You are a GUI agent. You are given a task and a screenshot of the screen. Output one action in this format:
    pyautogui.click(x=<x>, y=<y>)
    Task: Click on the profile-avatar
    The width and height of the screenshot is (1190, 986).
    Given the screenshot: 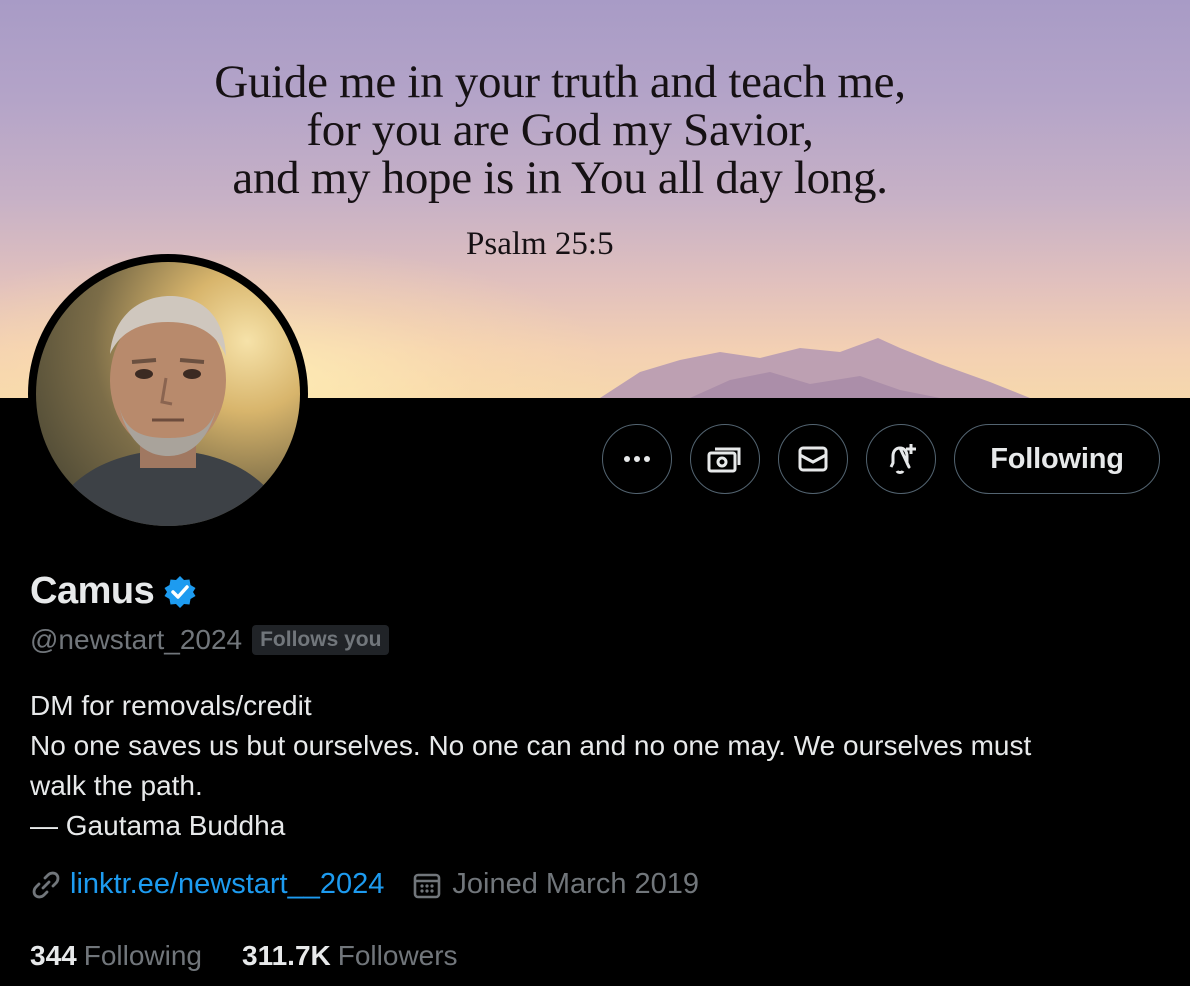 What is the action you would take?
    pyautogui.click(x=168, y=394)
    